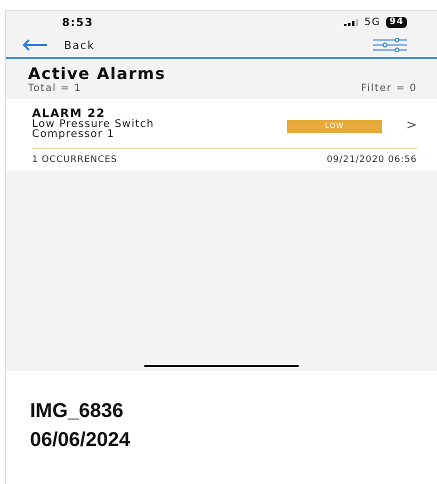 This screenshot has height=484, width=437. What do you see at coordinates (78, 22) in the screenshot?
I see `status-time: 8:53` at bounding box center [78, 22].